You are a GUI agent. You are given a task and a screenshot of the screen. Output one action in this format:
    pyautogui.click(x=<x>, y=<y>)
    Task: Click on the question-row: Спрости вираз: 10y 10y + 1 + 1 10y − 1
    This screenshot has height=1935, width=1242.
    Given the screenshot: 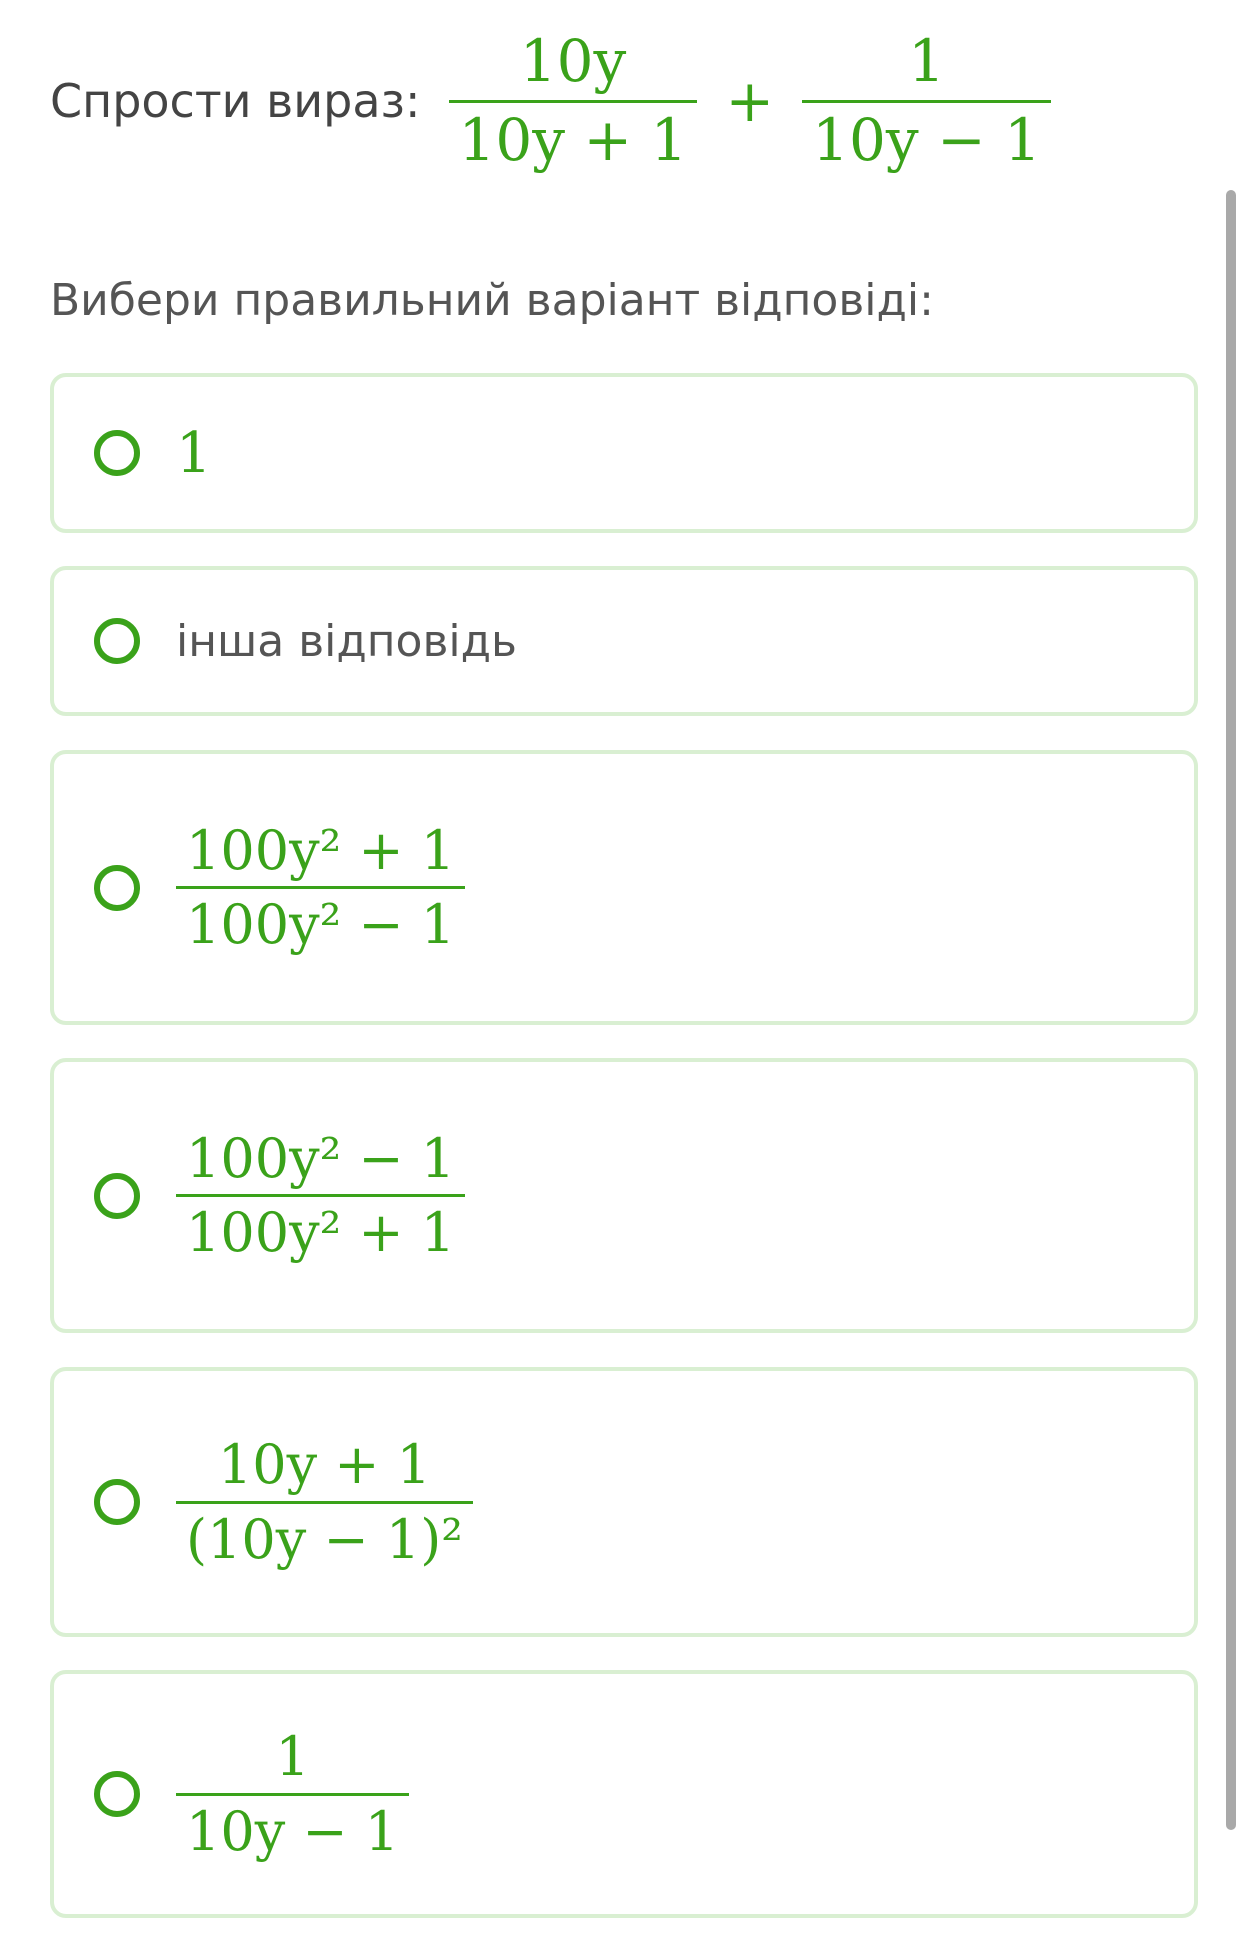 What is the action you would take?
    pyautogui.click(x=551, y=100)
    